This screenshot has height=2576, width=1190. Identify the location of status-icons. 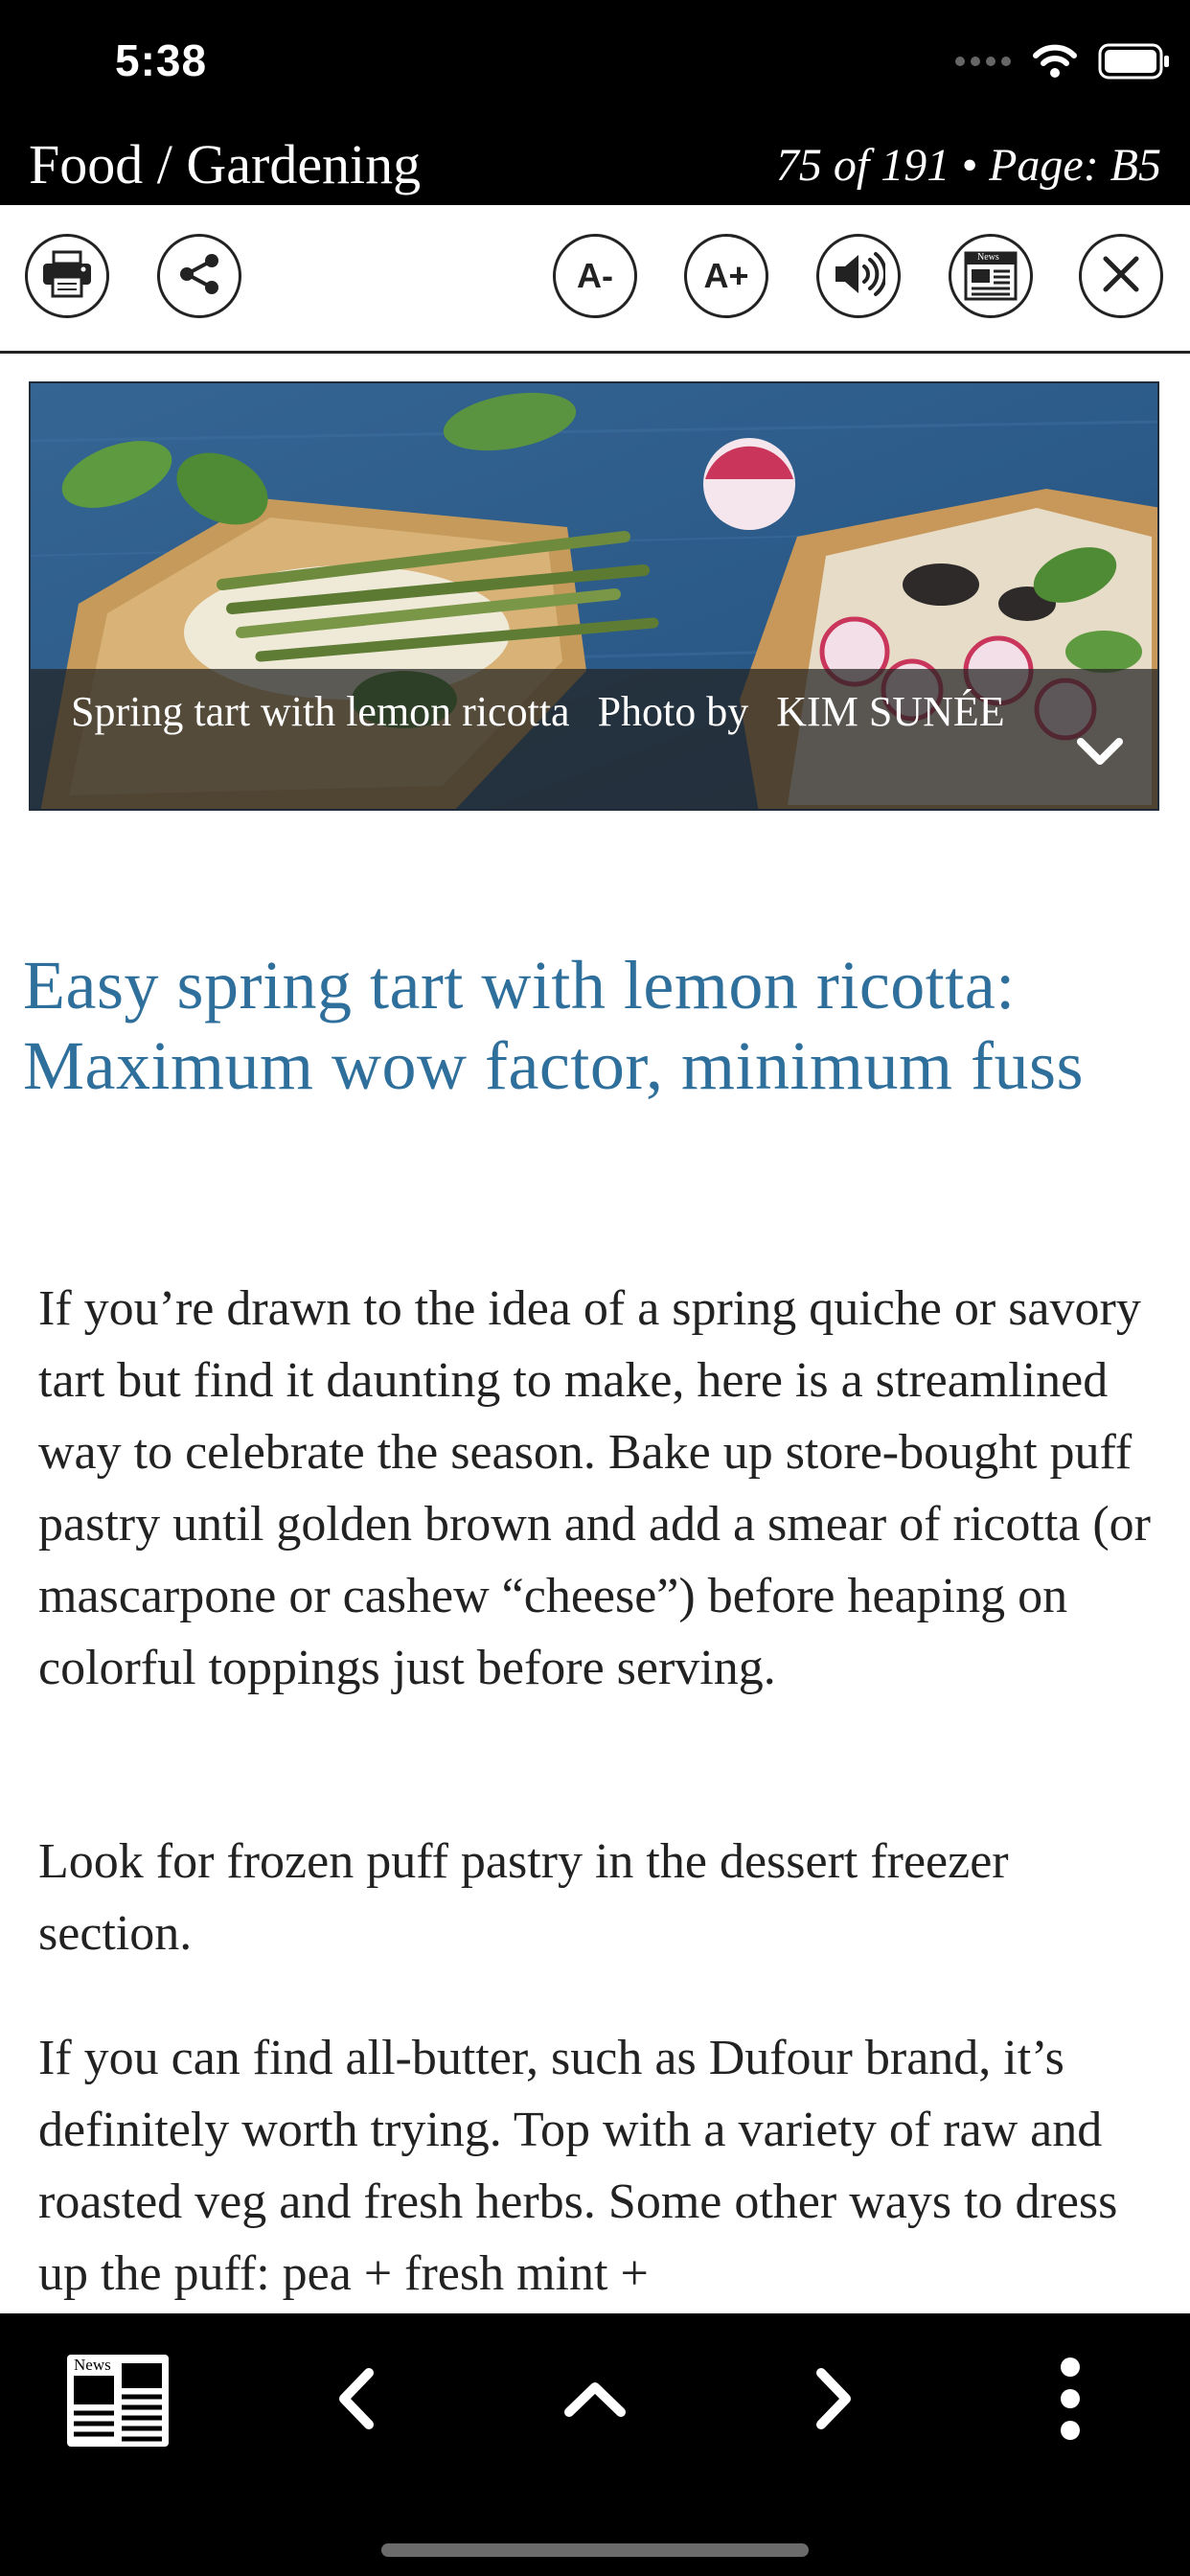
(1063, 63).